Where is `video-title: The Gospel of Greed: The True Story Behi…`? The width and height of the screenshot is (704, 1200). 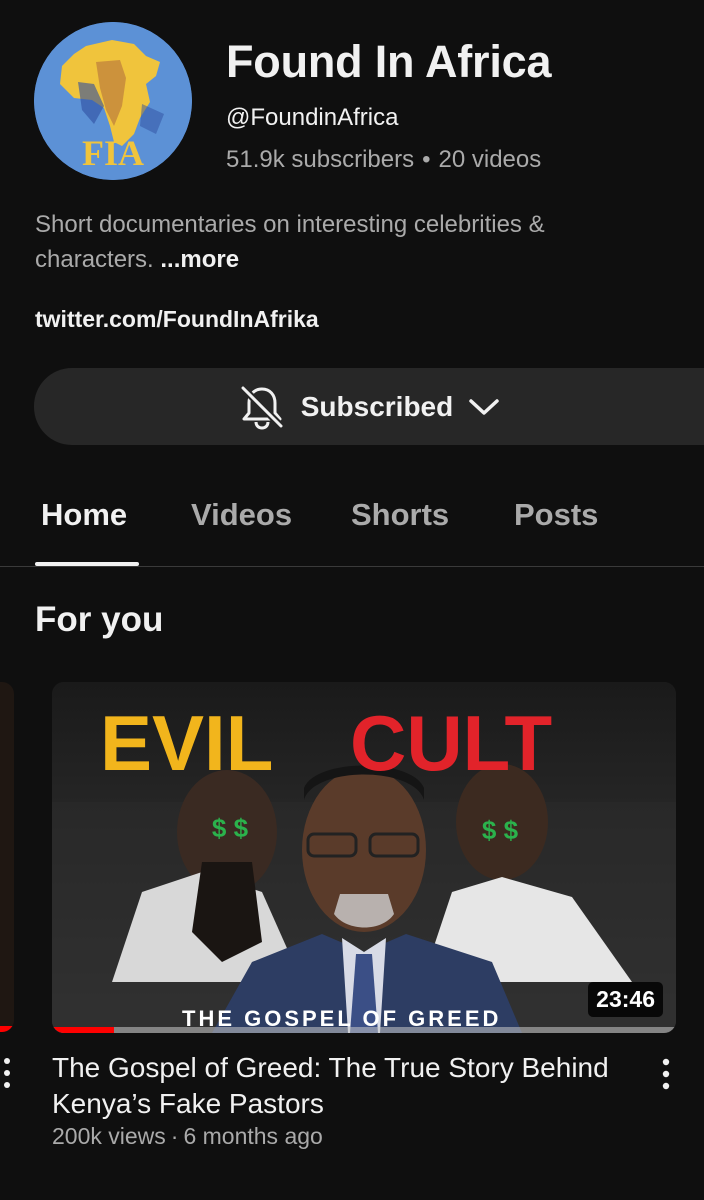 video-title: The Gospel of Greed: The True Story Behi… is located at coordinates (349, 1086).